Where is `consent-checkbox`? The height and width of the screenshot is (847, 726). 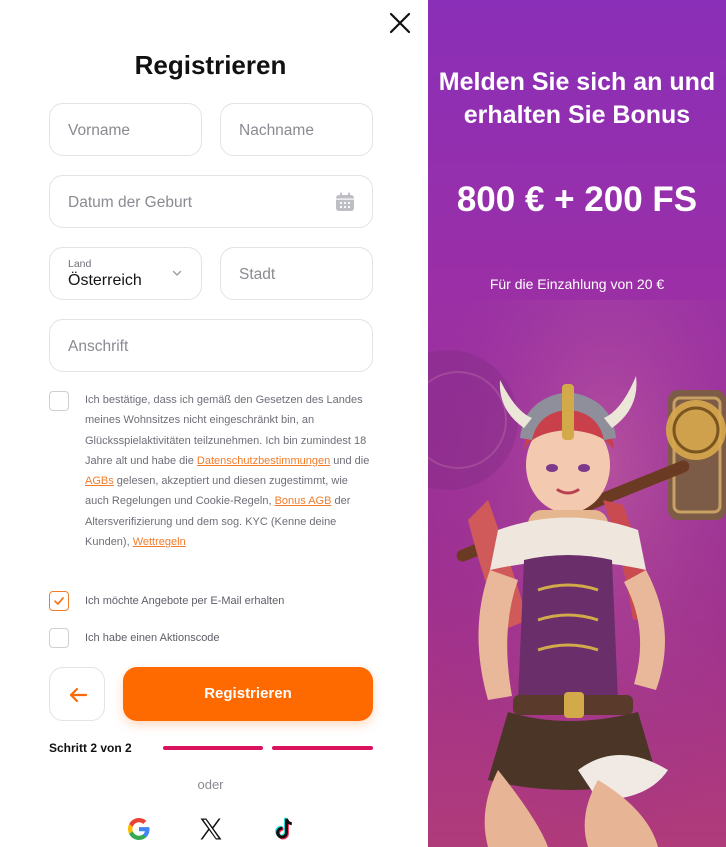 consent-checkbox is located at coordinates (59, 401).